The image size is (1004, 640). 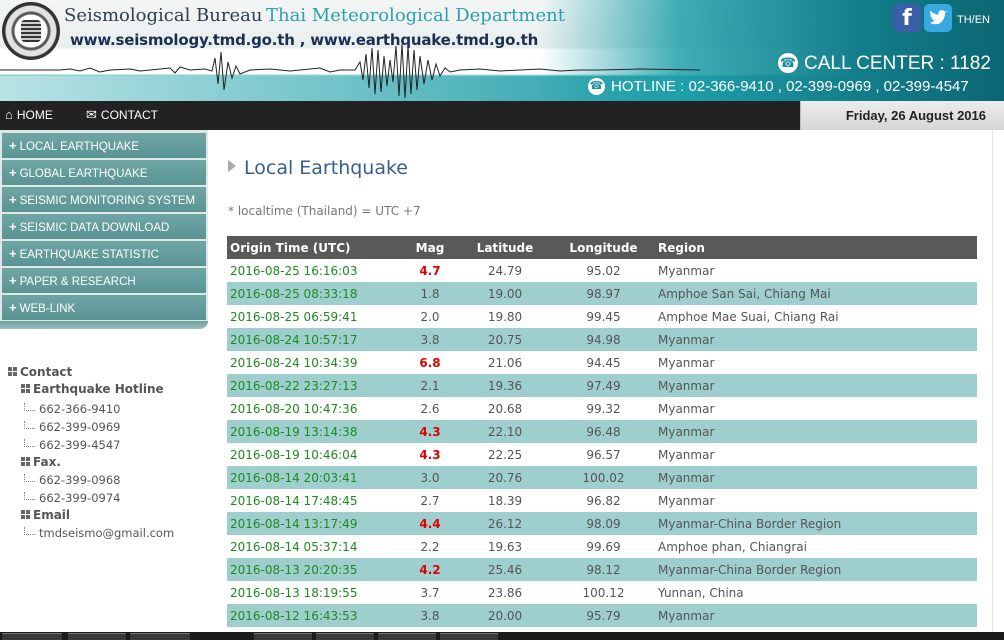 What do you see at coordinates (324, 211) in the screenshot?
I see `timezone-note: * localtime (Thailand) = UTC +7` at bounding box center [324, 211].